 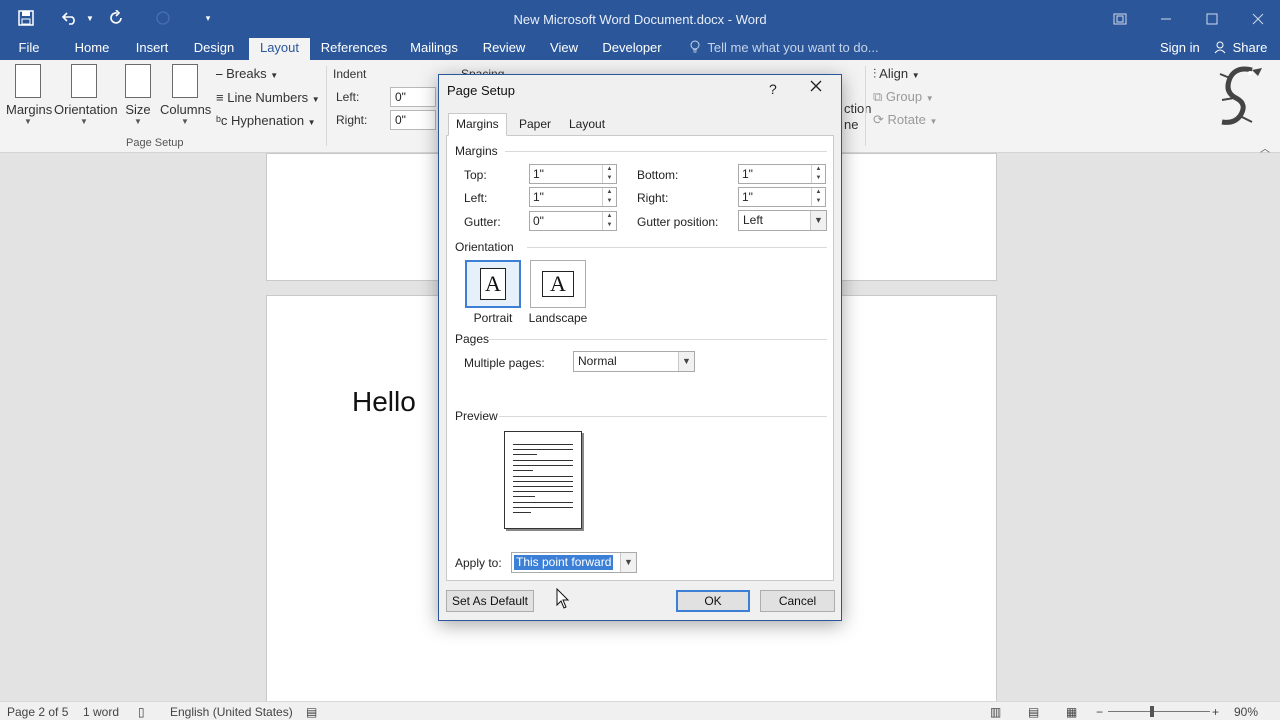 What do you see at coordinates (782, 220) in the screenshot?
I see `gutter-position-select: Left ▼` at bounding box center [782, 220].